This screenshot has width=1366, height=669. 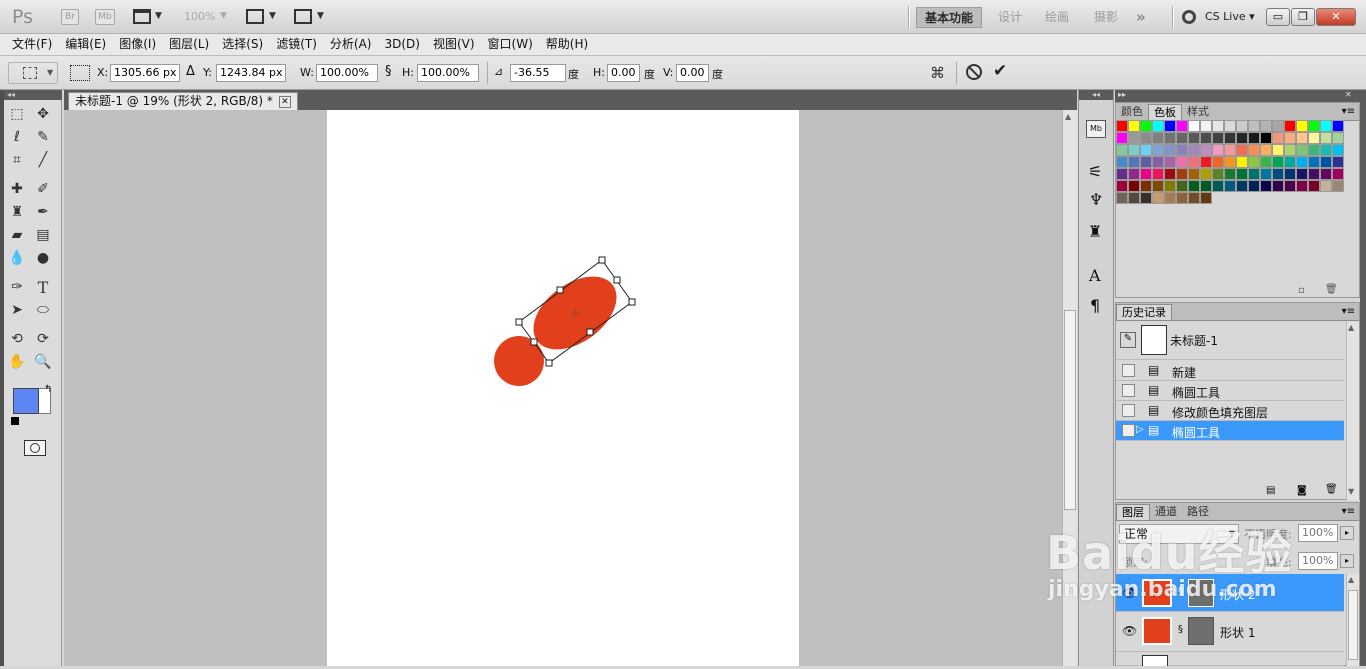 I want to click on paragraph-panel-icon: ¶, so click(x=1095, y=305).